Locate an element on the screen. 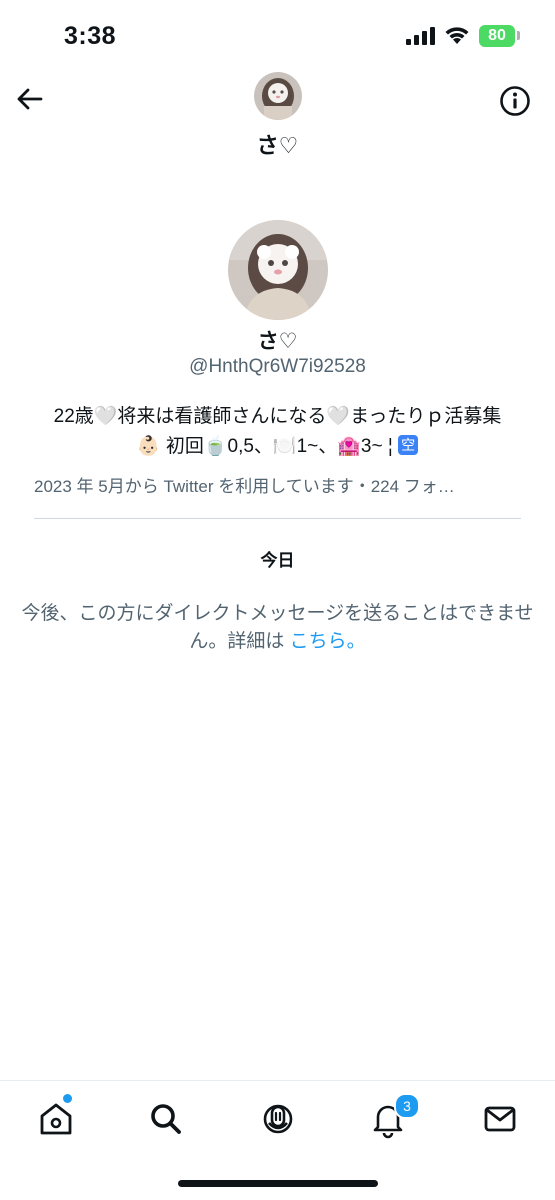  header-name: さ♡ is located at coordinates (277, 144).